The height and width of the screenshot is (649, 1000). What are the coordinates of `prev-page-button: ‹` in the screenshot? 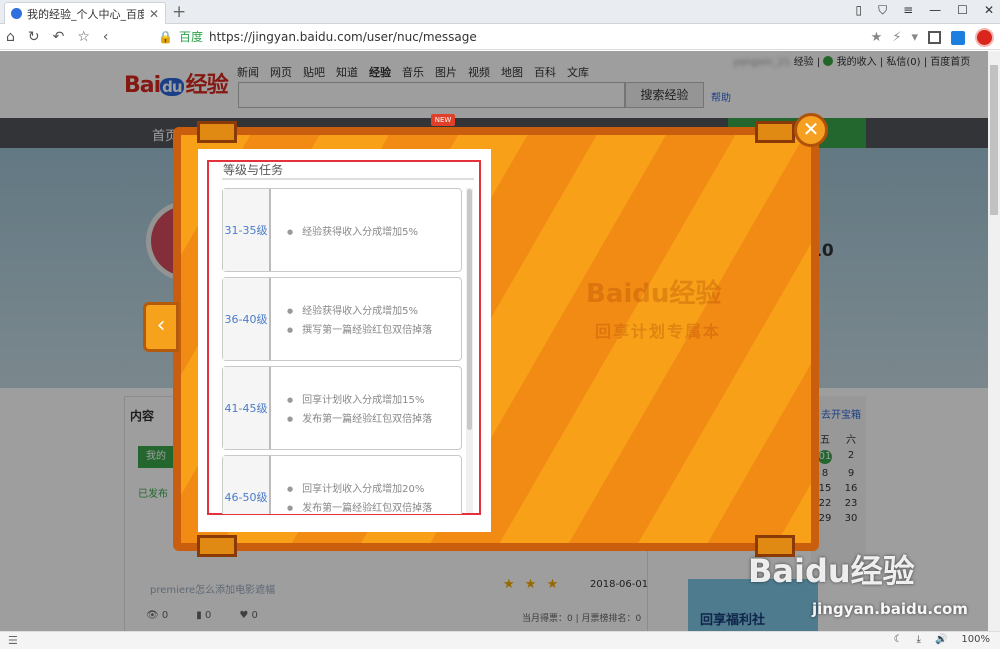 It's located at (161, 327).